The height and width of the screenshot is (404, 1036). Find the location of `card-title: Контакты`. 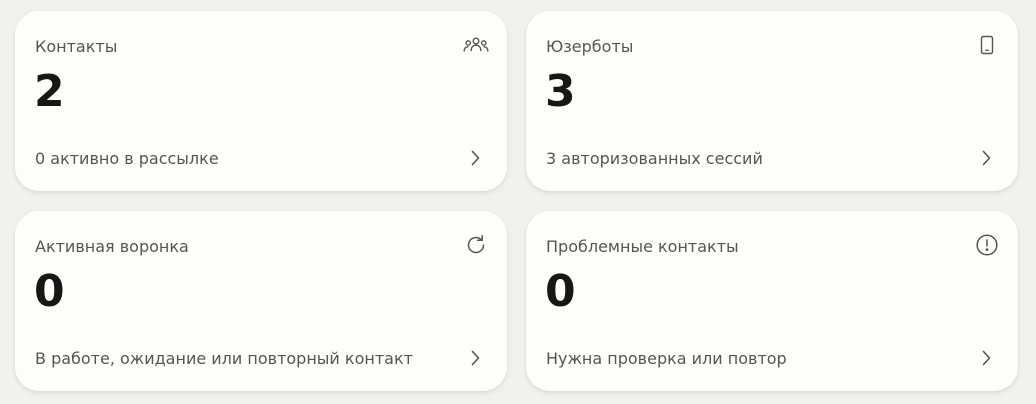

card-title: Контакты is located at coordinates (76, 46).